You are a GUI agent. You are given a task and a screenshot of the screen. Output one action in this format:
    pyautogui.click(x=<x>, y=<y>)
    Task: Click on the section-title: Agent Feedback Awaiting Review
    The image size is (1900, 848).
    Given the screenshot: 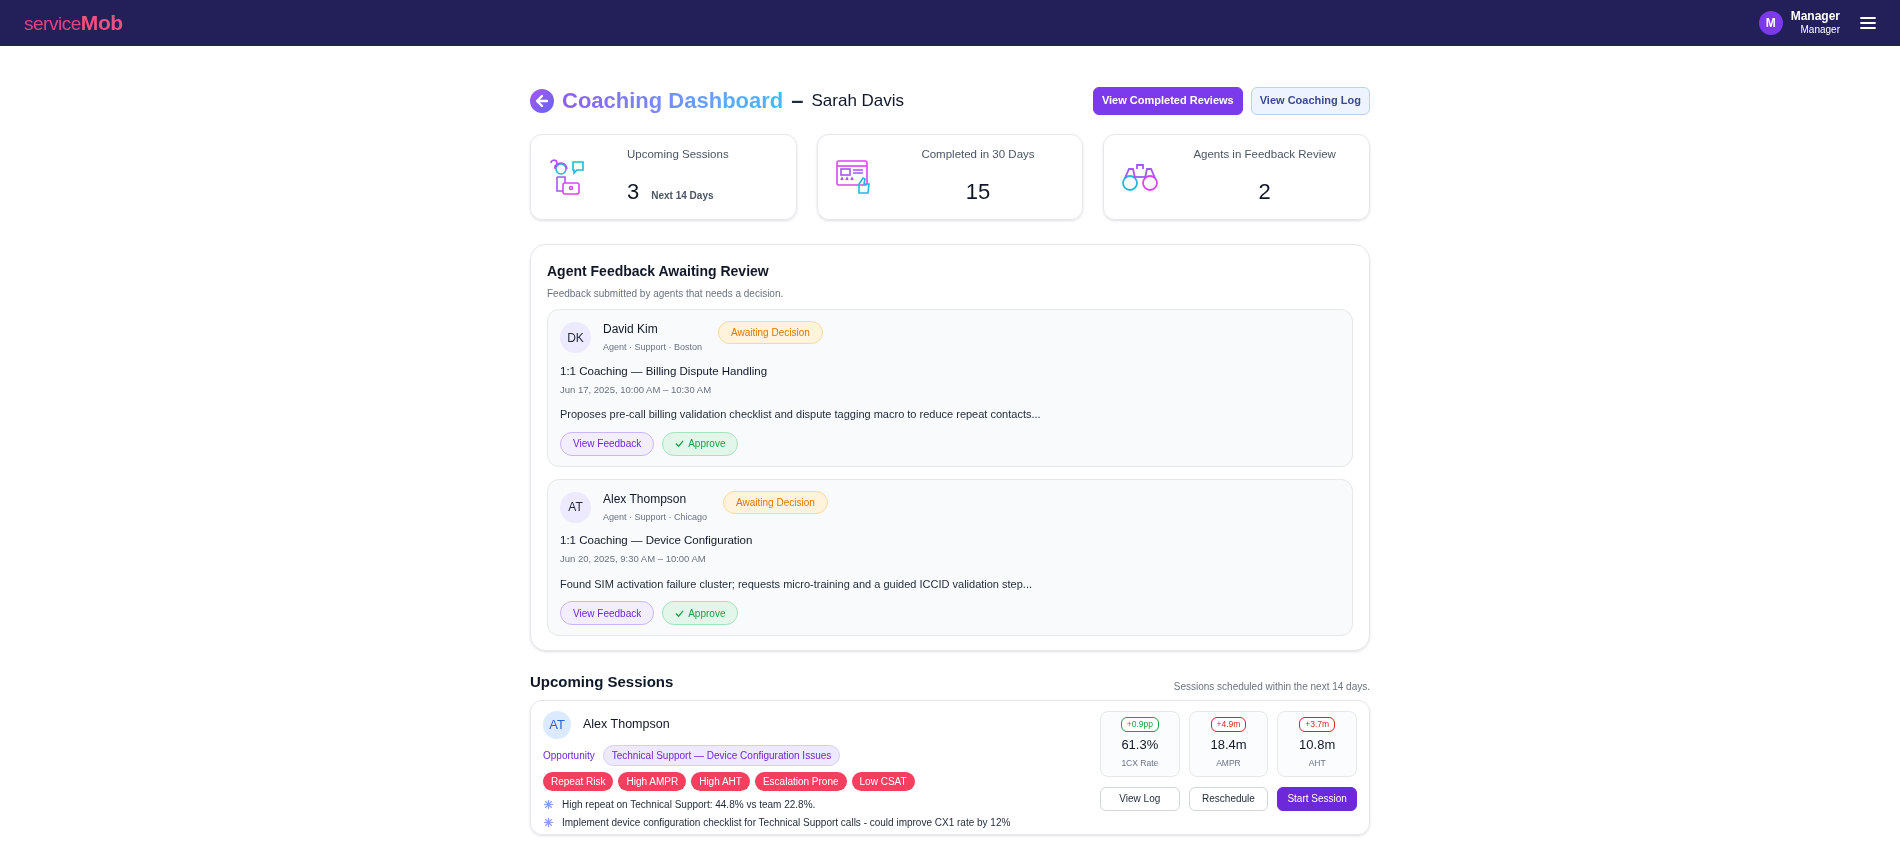 What is the action you would take?
    pyautogui.click(x=658, y=271)
    